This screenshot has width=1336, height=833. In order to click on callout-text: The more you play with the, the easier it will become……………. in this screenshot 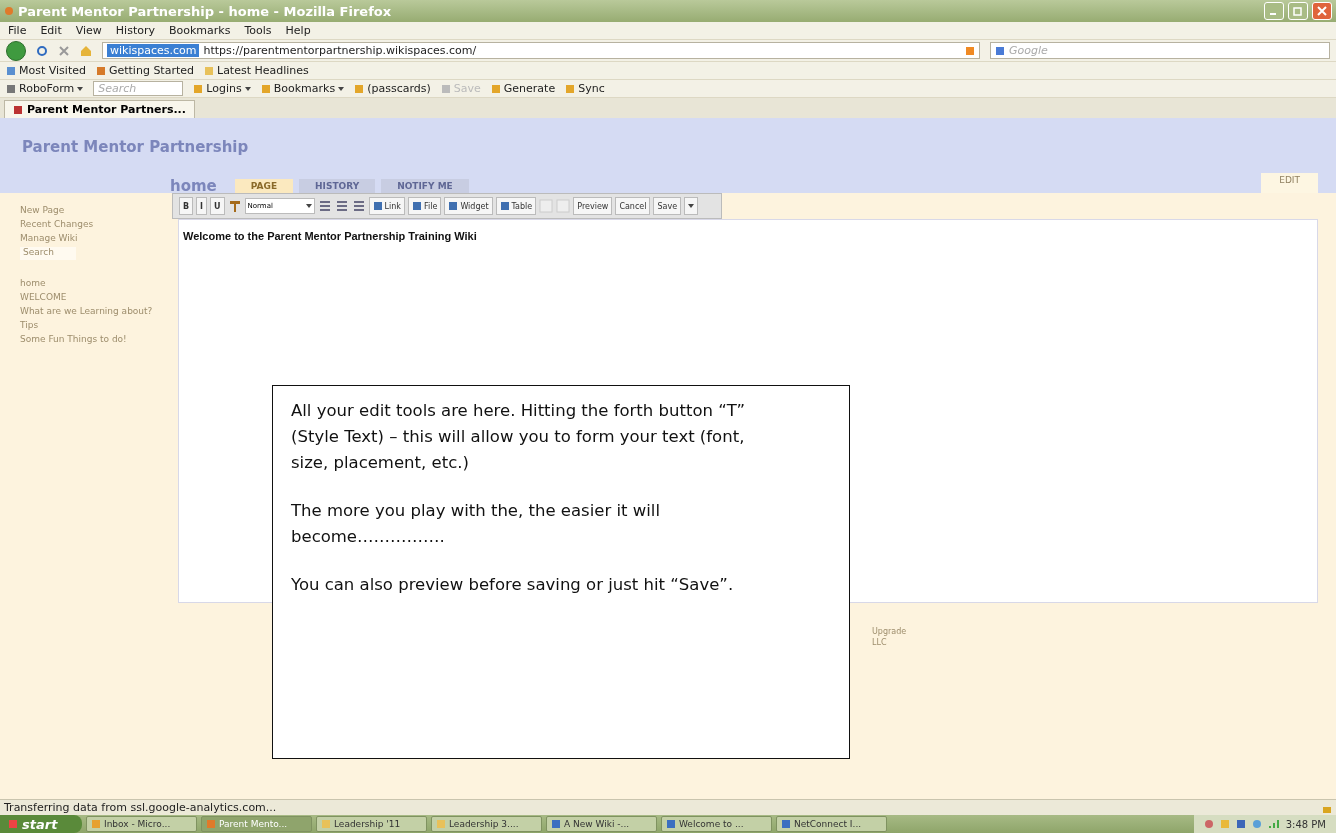, I will do `click(476, 524)`.